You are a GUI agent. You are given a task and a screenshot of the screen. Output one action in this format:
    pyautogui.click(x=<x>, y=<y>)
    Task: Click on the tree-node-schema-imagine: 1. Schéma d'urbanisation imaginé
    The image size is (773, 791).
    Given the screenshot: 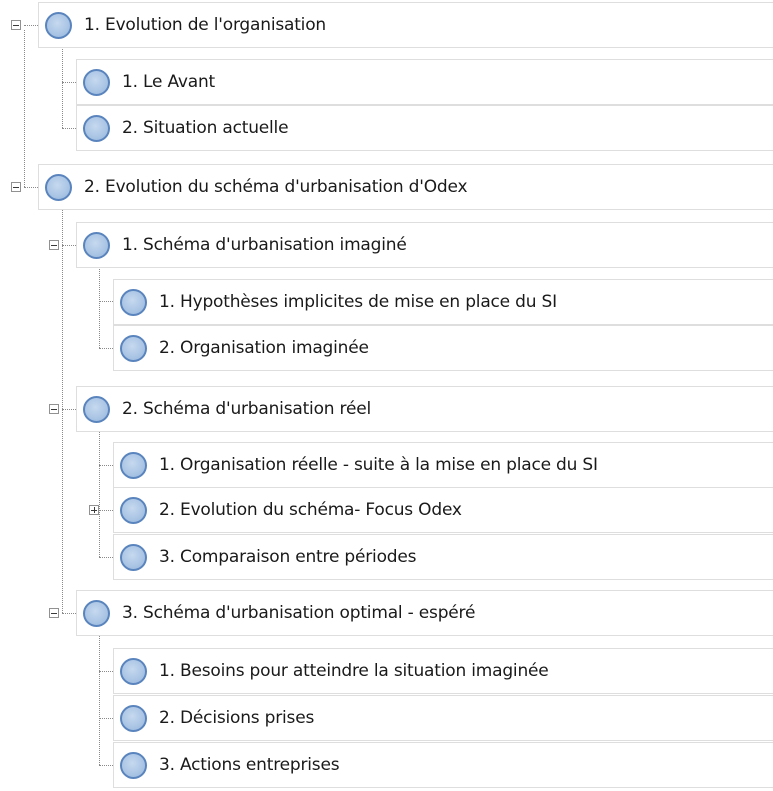 What is the action you would take?
    pyautogui.click(x=424, y=245)
    